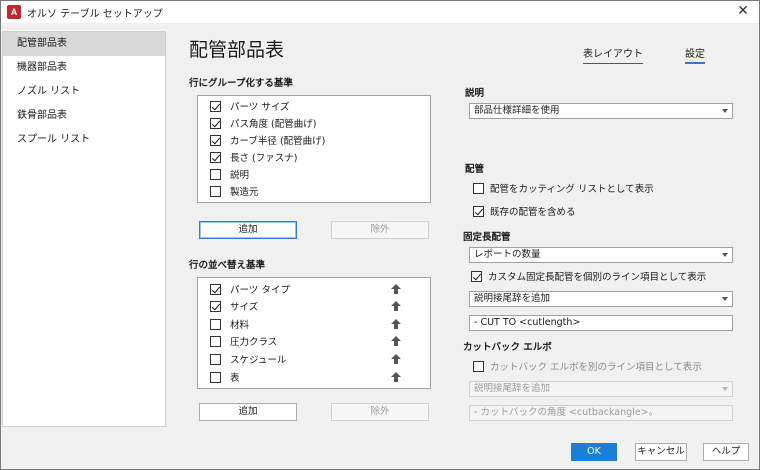 The height and width of the screenshot is (470, 760). What do you see at coordinates (84, 140) in the screenshot?
I see `sidebar-item-spool-list: スプール リスト` at bounding box center [84, 140].